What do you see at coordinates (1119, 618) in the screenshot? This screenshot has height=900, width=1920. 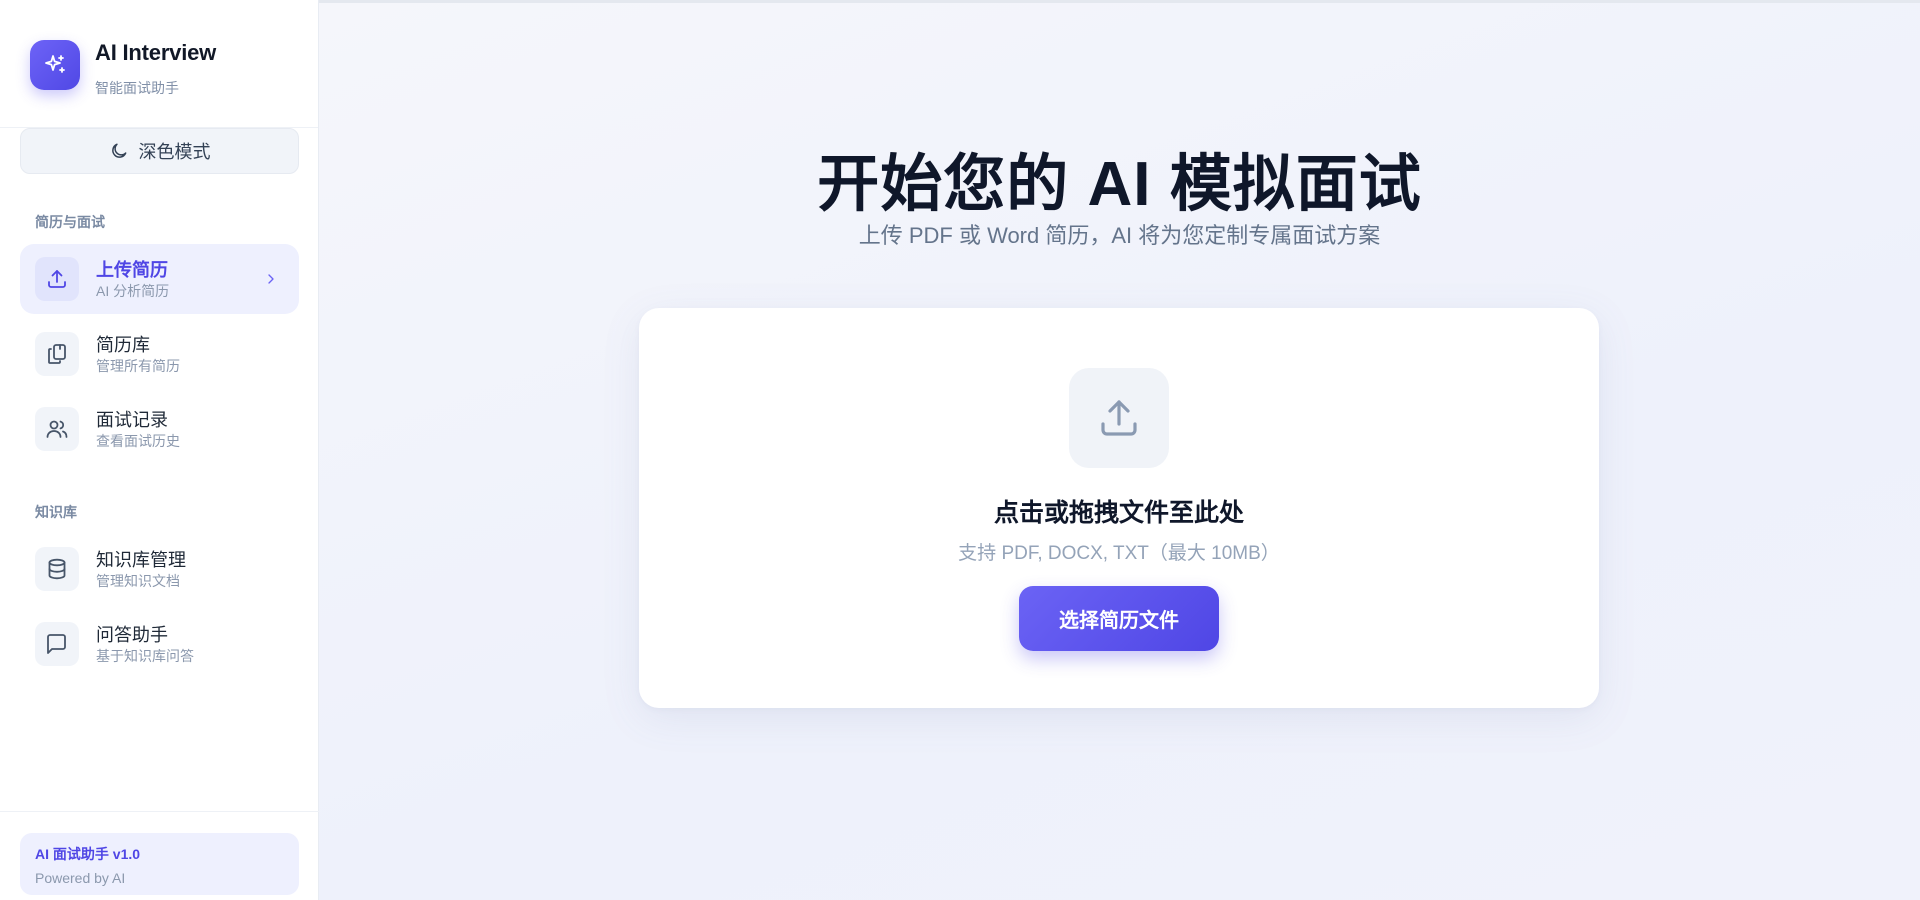 I see `select-resume-button: 选择简历文件` at bounding box center [1119, 618].